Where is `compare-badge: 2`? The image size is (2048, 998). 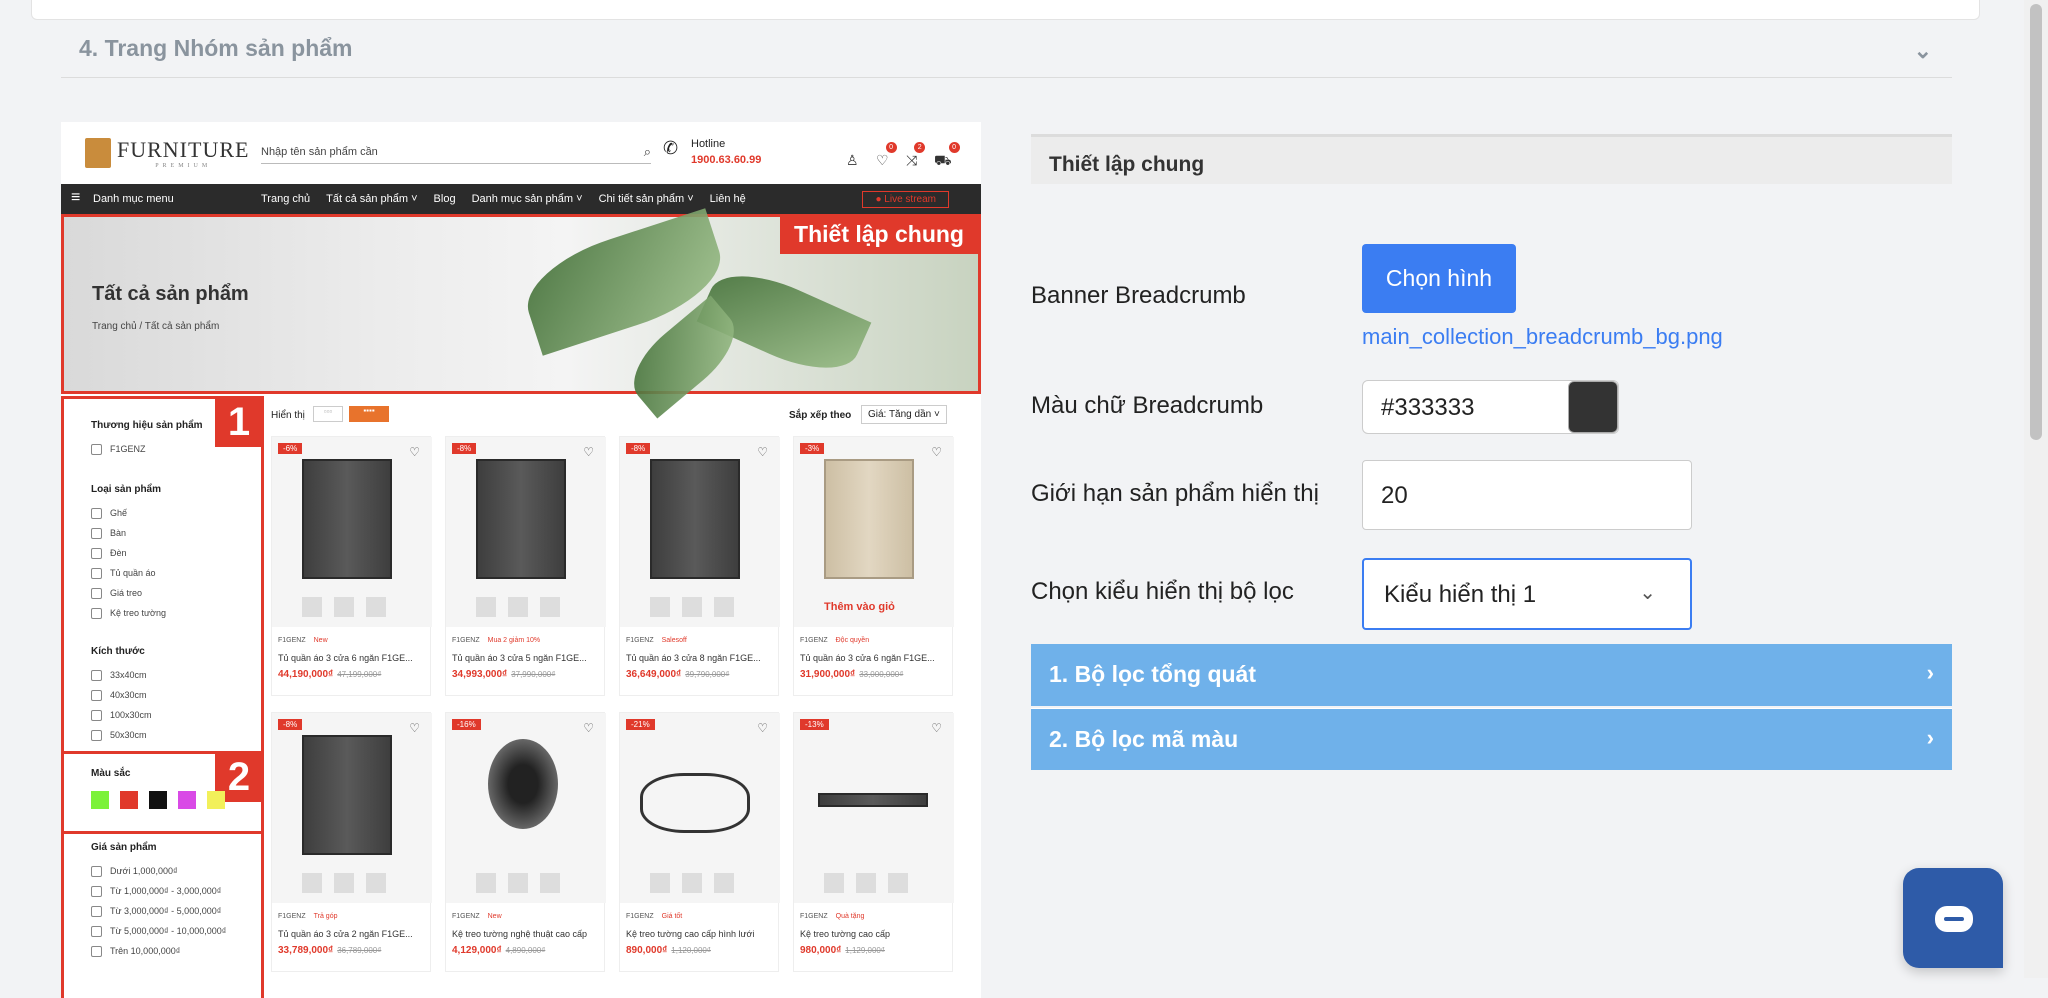 compare-badge: 2 is located at coordinates (920, 147).